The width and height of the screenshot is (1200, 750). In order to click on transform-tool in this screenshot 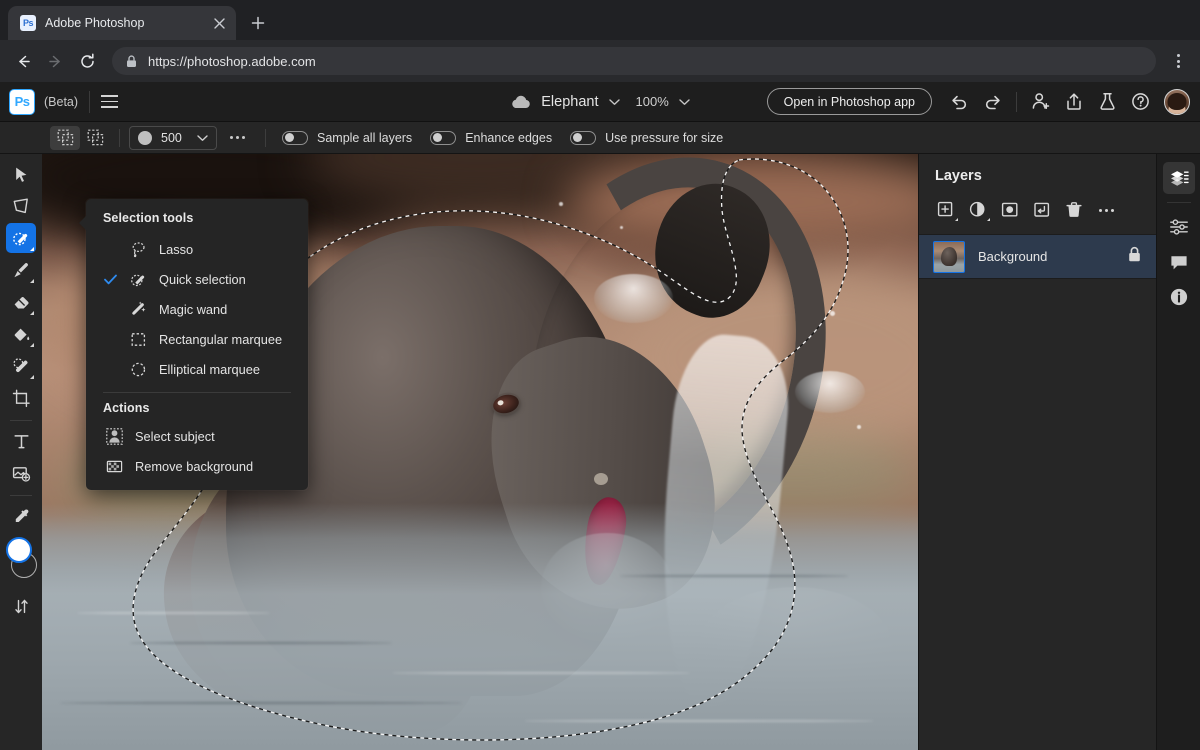, I will do `click(21, 206)`.